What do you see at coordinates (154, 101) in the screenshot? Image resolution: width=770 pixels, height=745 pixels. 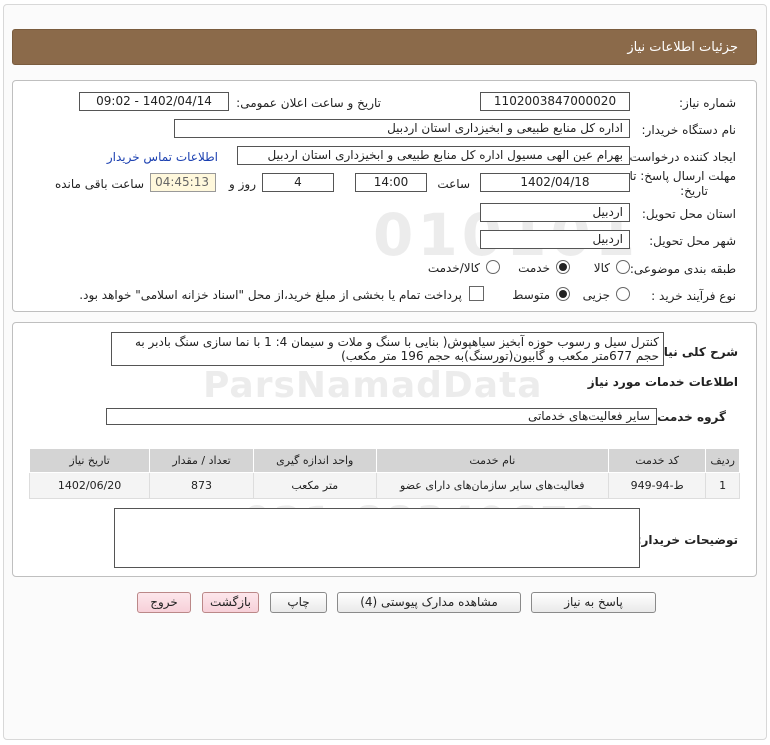 I see `announce-datetime-field: 1402/04/14 - 09:02` at bounding box center [154, 101].